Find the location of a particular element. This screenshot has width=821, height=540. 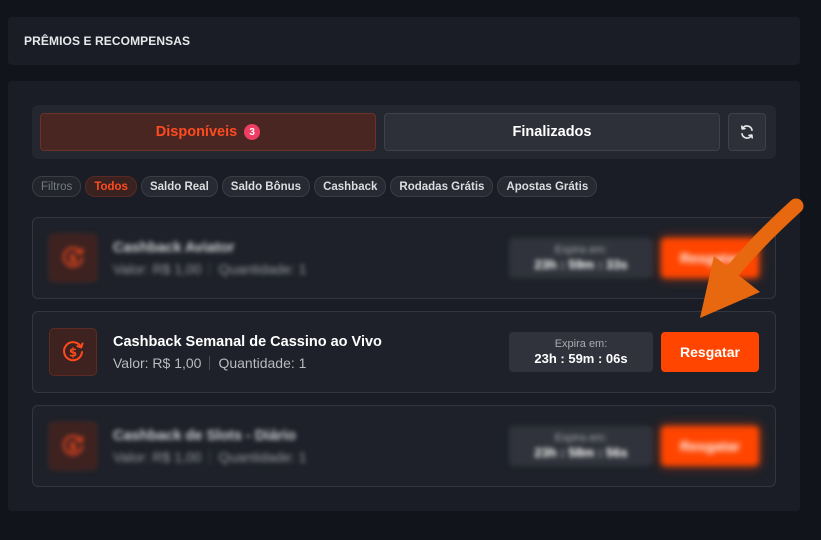

filter-chip-todos: Todos is located at coordinates (111, 186).